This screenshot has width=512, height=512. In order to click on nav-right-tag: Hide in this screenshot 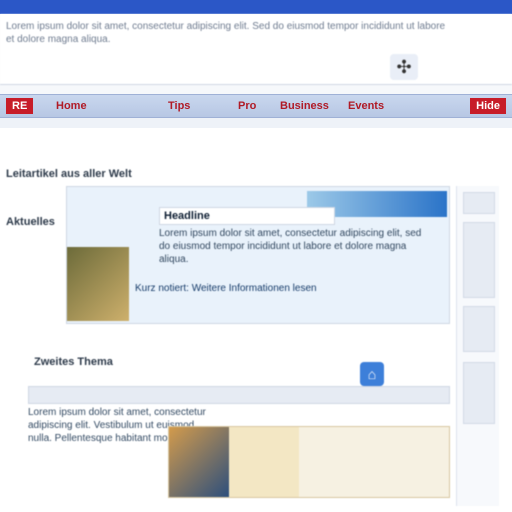, I will do `click(488, 106)`.